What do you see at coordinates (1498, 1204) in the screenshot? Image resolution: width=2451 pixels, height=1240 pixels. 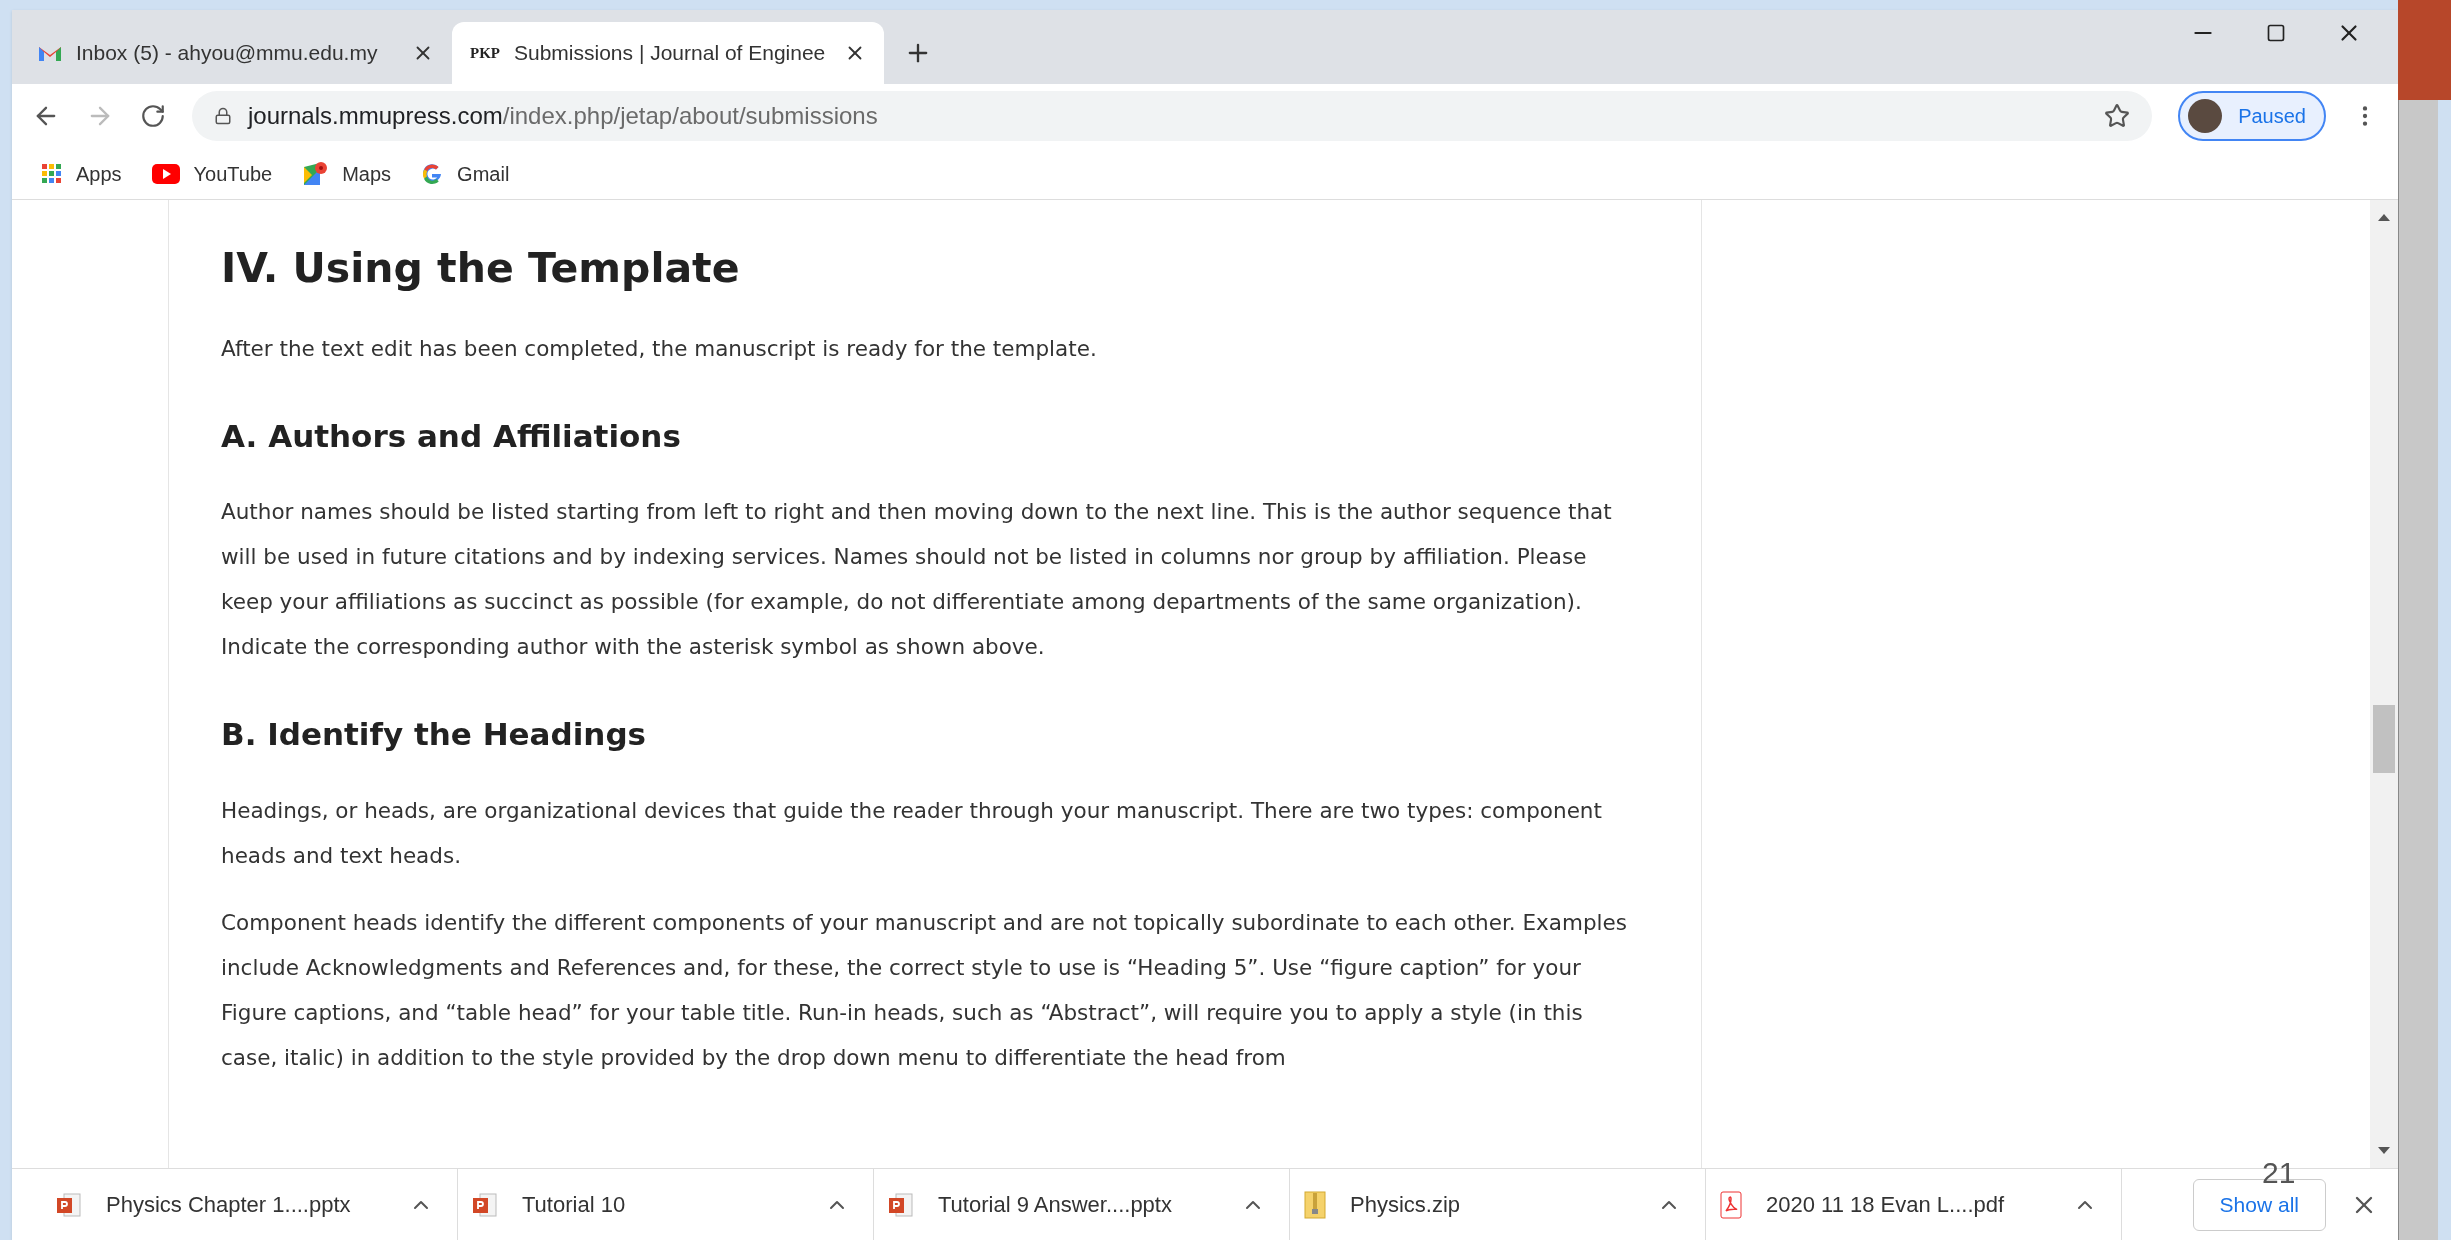 I see `download-item: Physics.zip` at bounding box center [1498, 1204].